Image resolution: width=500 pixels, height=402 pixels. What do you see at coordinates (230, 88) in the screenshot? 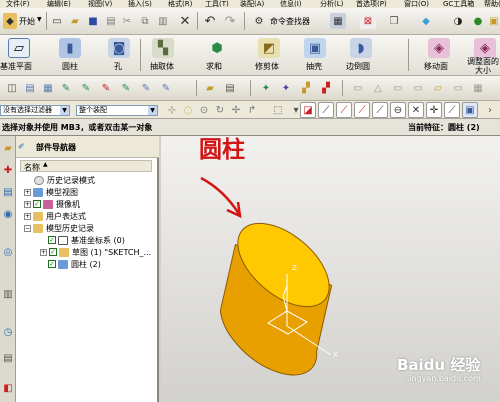
I see `sketch-tools-icon: ▤` at bounding box center [230, 88].